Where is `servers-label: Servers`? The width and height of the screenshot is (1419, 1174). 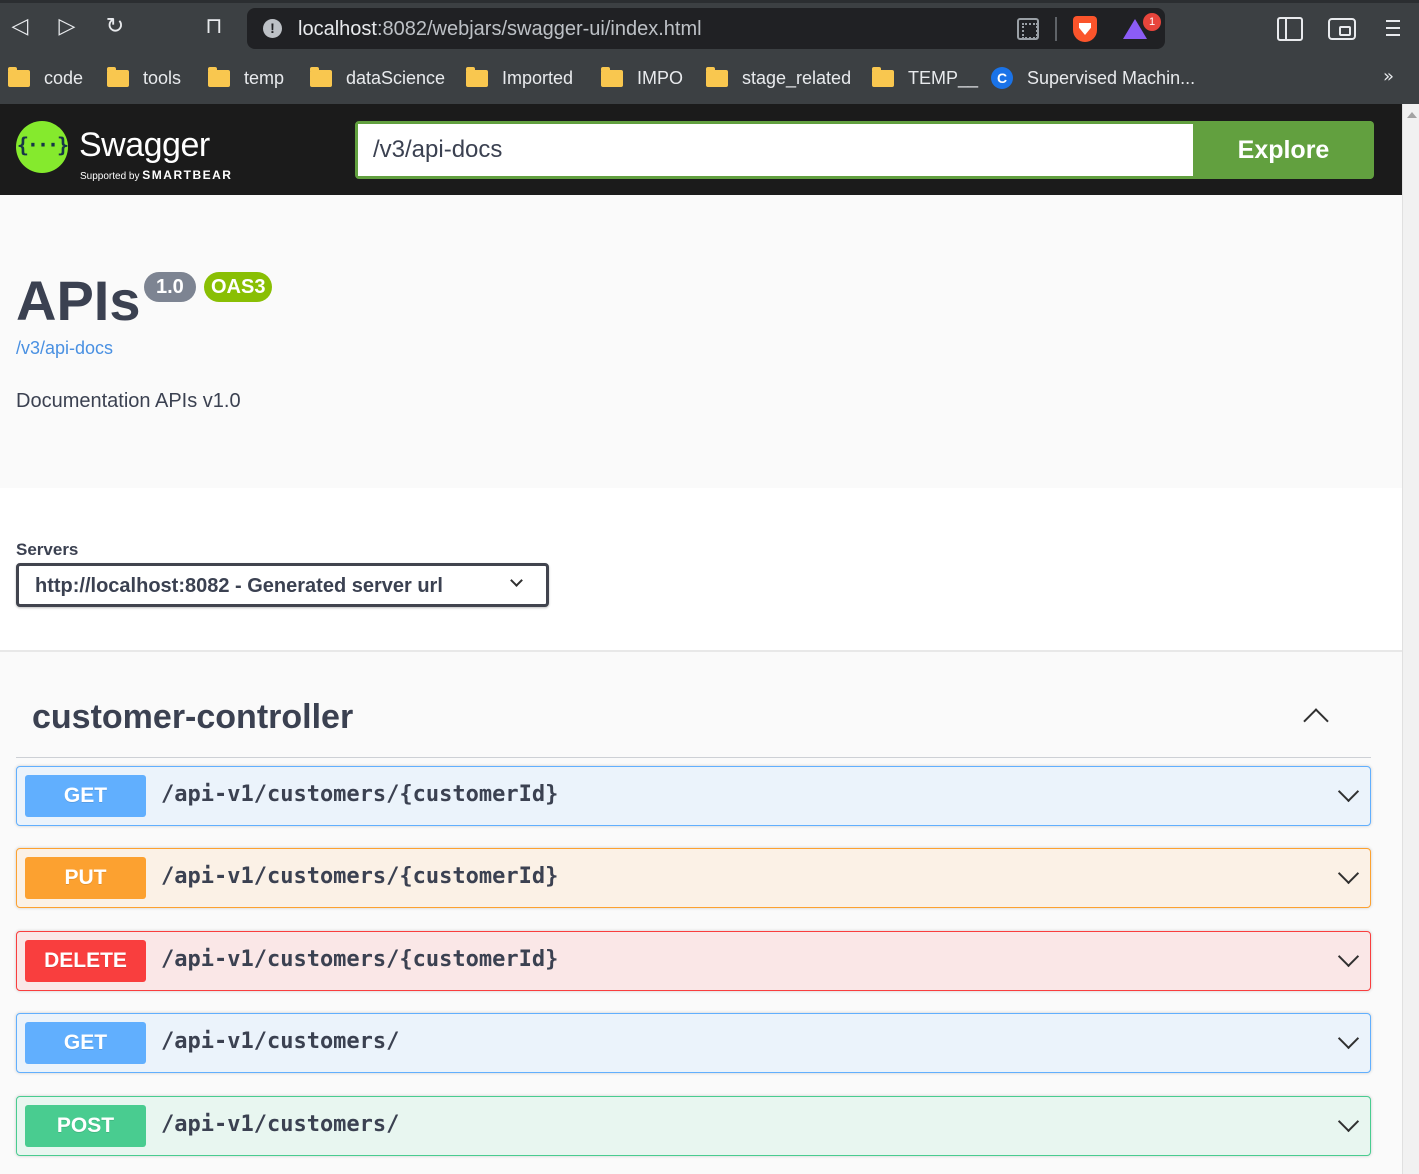 servers-label: Servers is located at coordinates (47, 549).